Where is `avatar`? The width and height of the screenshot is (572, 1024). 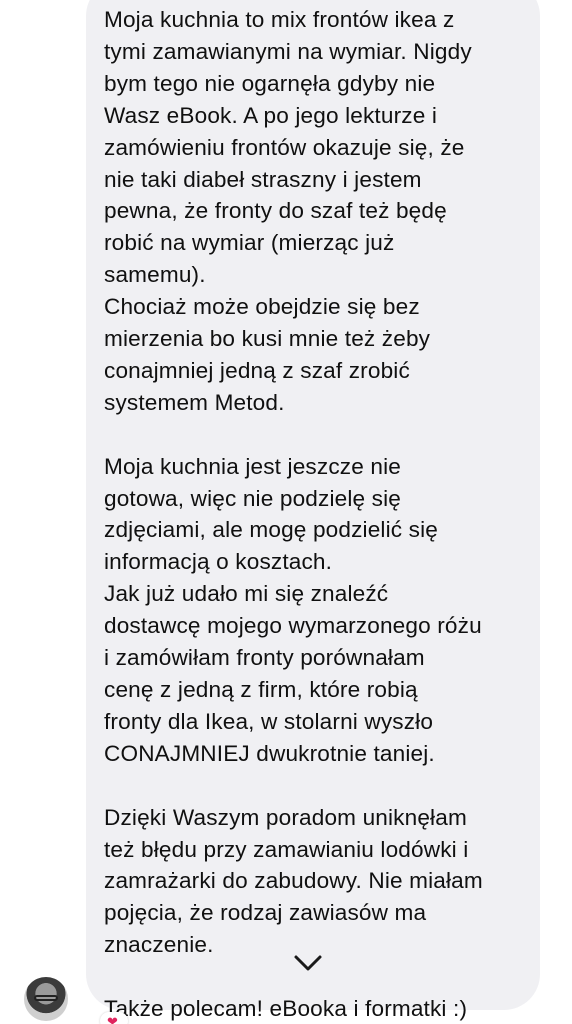
avatar is located at coordinates (46, 999).